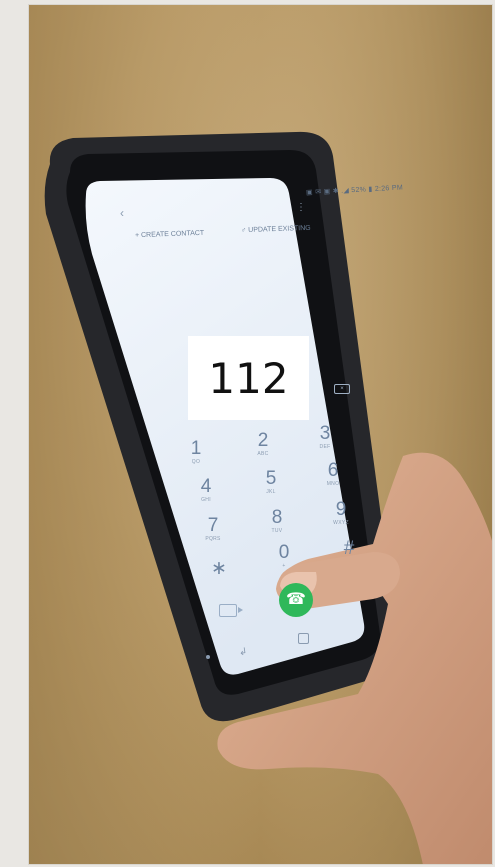 The width and height of the screenshot is (495, 867). Describe the element at coordinates (213, 539) in the screenshot. I see `key-letters: PQRS` at that location.